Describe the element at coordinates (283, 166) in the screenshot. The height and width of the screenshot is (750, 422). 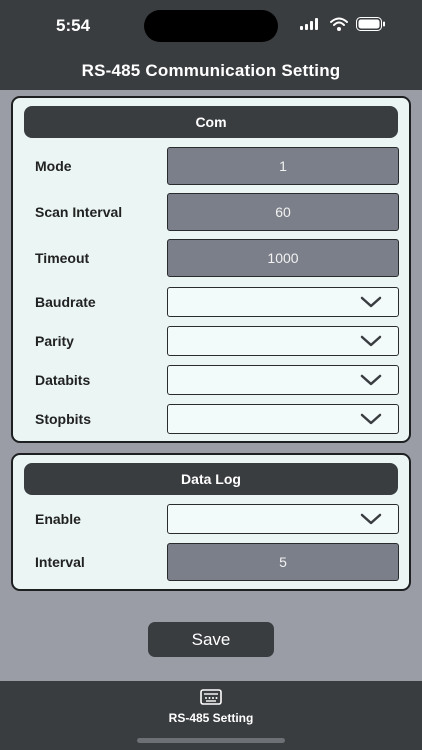
I see `mode-field: 1` at that location.